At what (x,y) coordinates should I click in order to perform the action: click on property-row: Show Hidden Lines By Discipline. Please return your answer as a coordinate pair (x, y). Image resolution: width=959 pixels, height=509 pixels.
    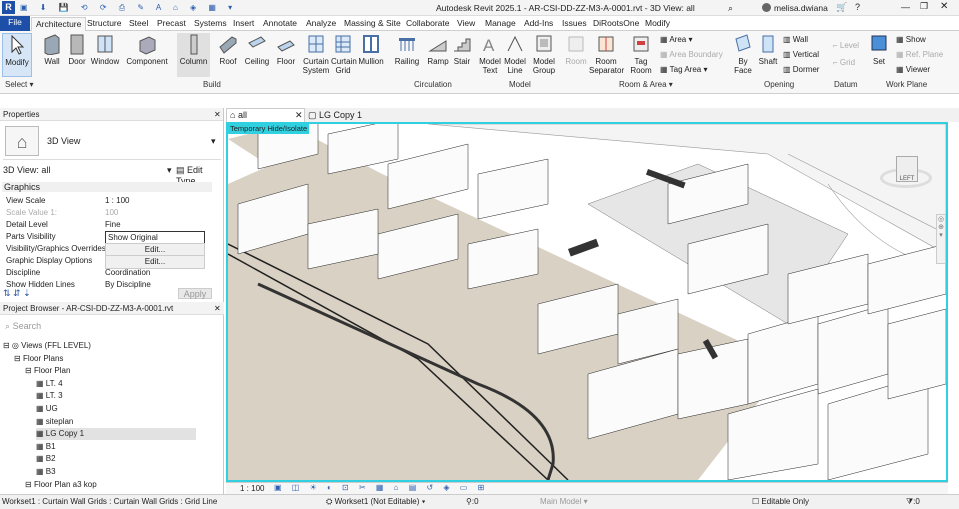
    Looking at the image, I should click on (102, 285).